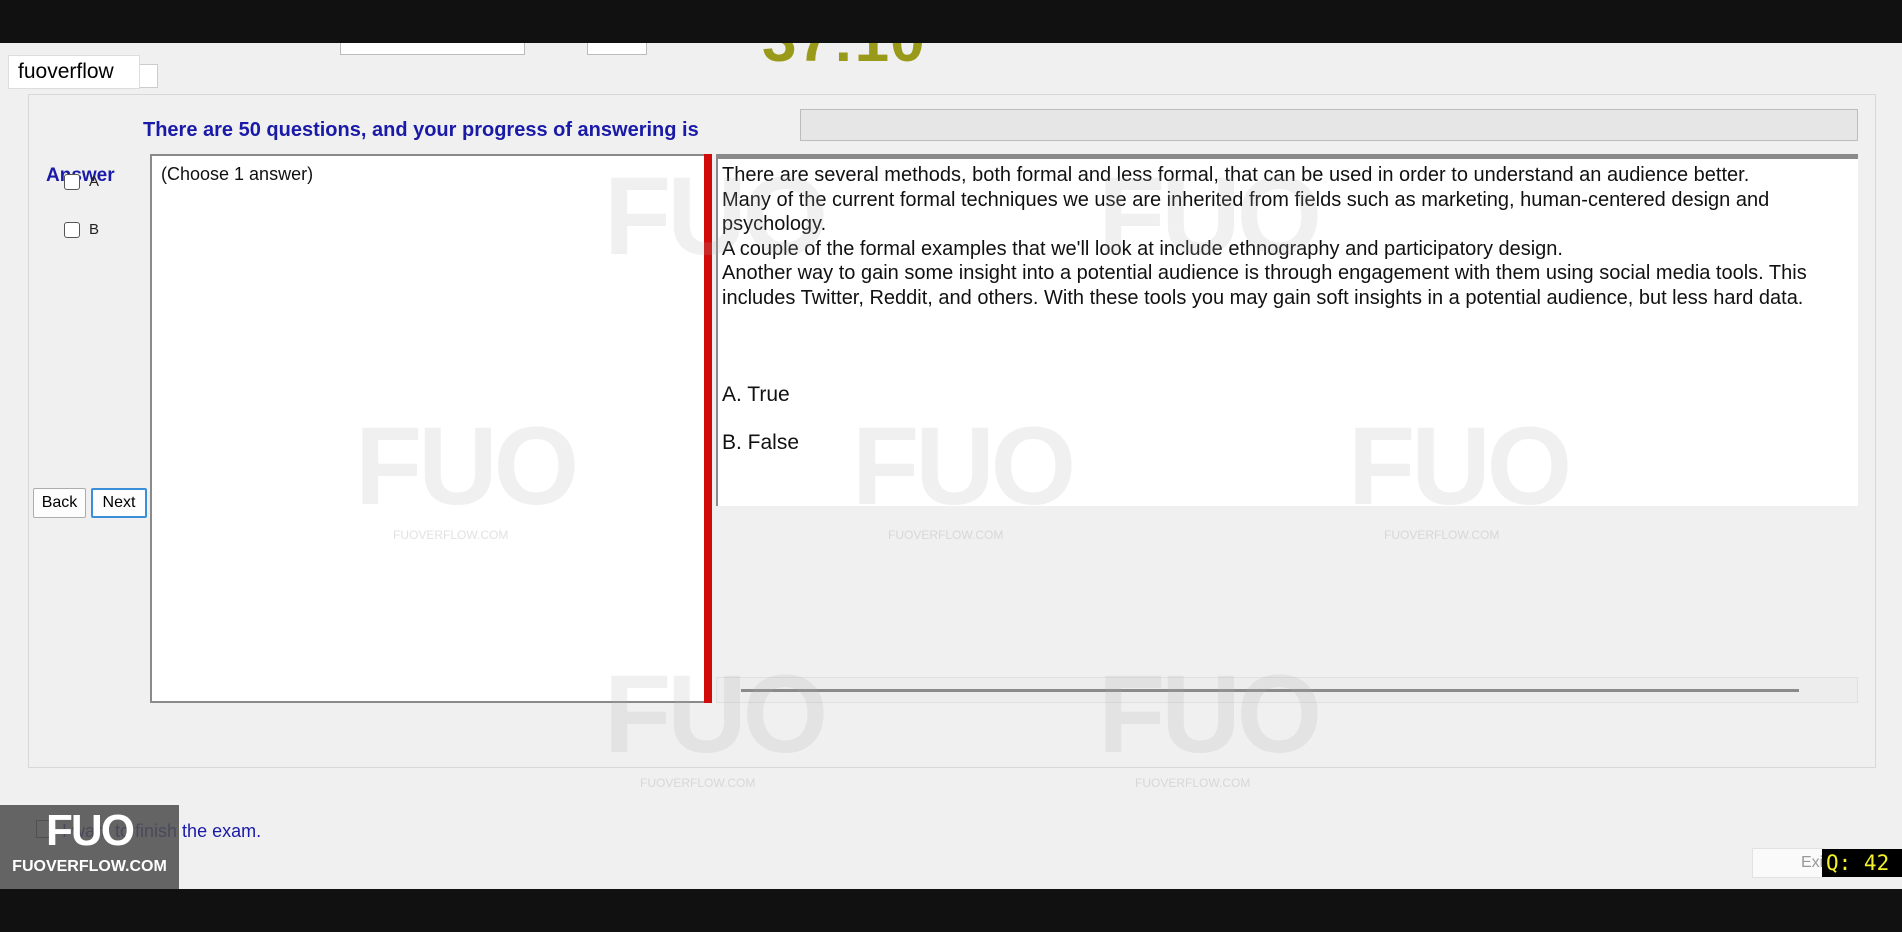 The height and width of the screenshot is (932, 1902). Describe the element at coordinates (708, 428) in the screenshot. I see `pane-splitter` at that location.